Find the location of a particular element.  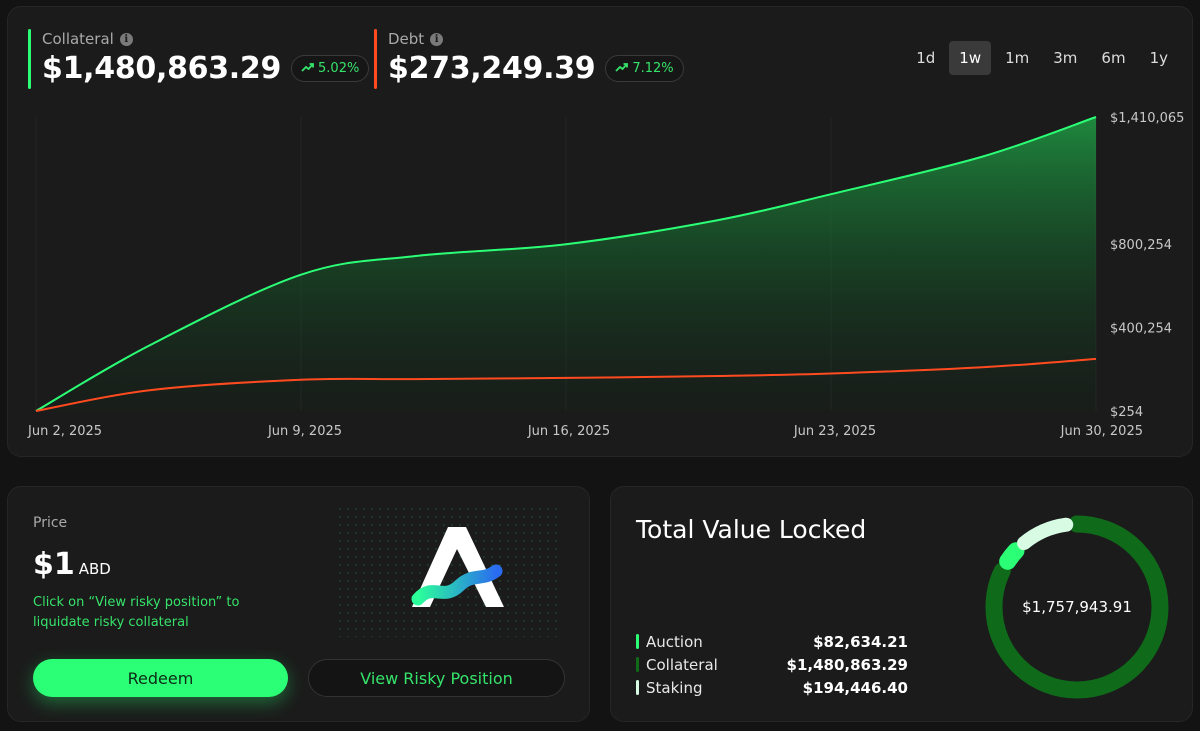

debt-change-text: 7.12% is located at coordinates (653, 68).